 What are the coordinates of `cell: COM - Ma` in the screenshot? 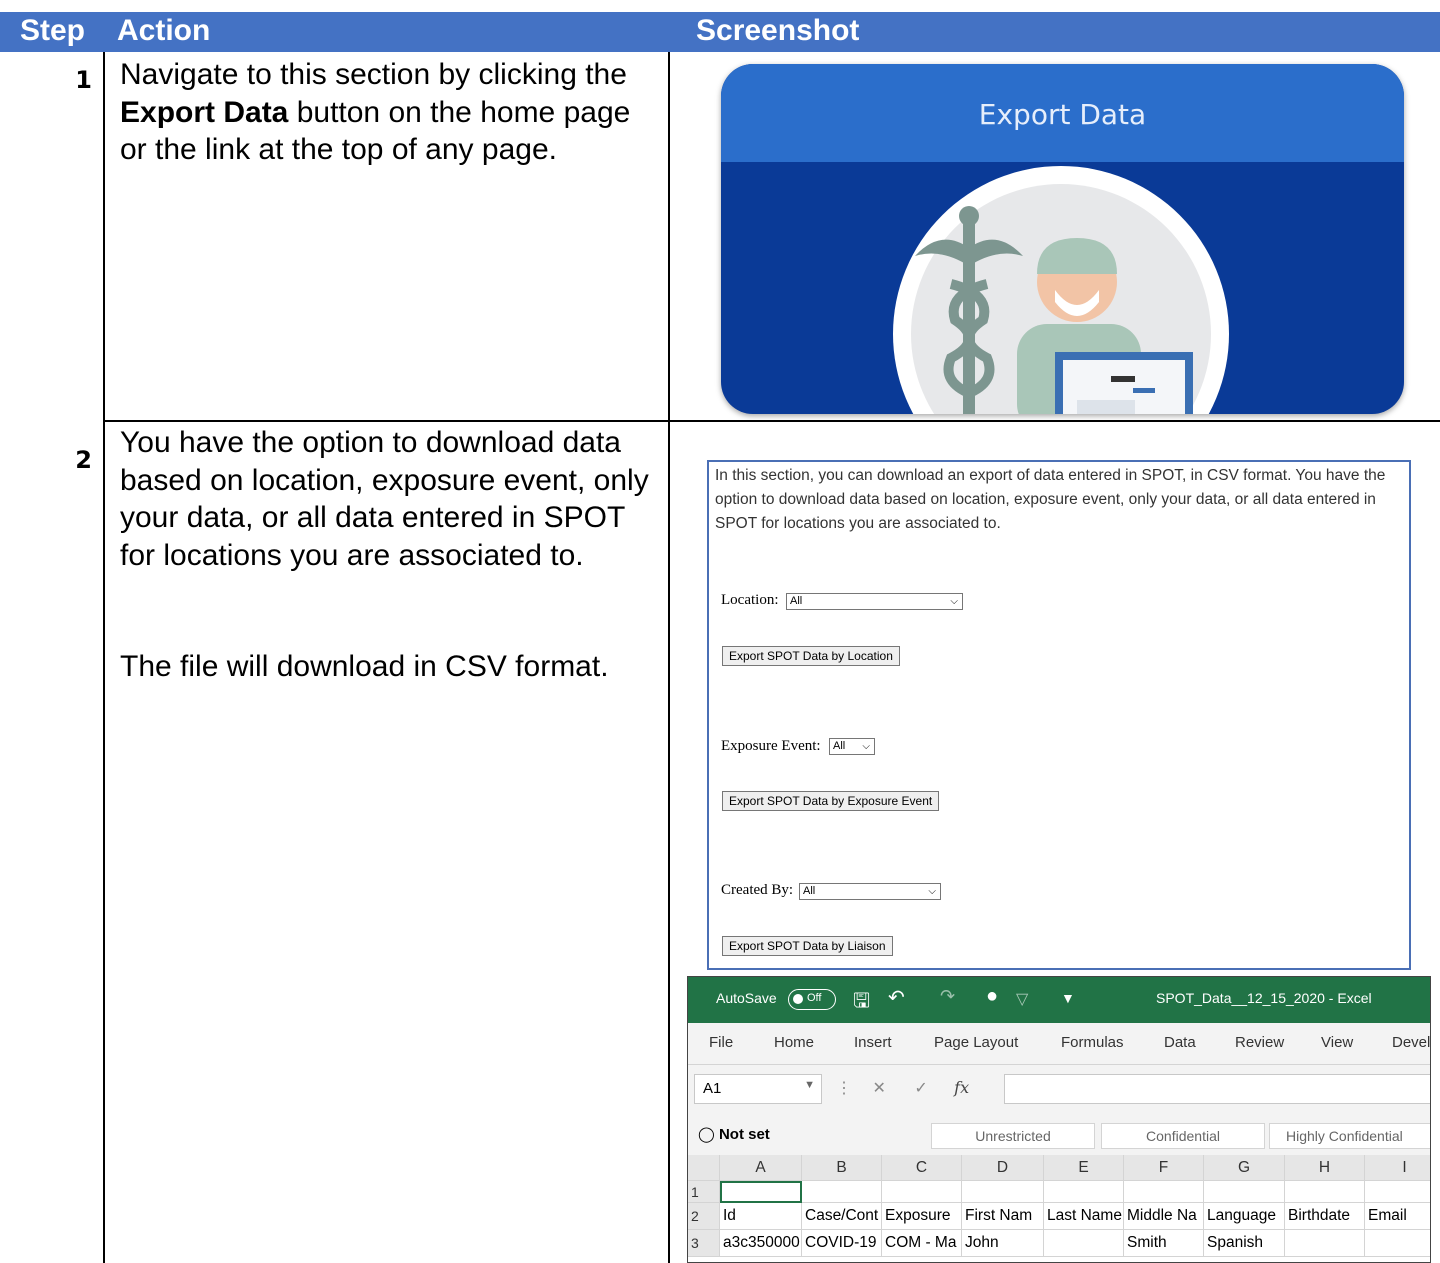 It's located at (922, 1243).